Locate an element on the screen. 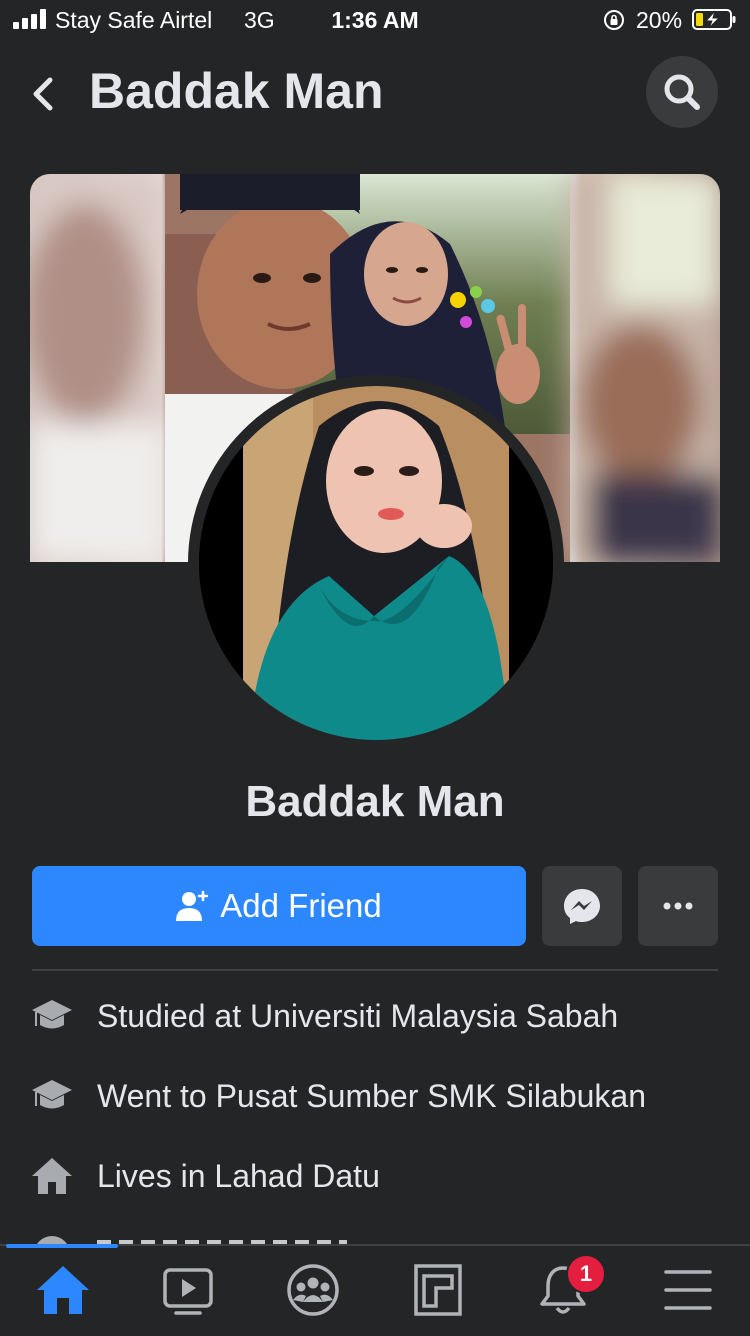 Image resolution: width=750 pixels, height=1336 pixels. add-friend-label: Add Friend is located at coordinates (301, 905).